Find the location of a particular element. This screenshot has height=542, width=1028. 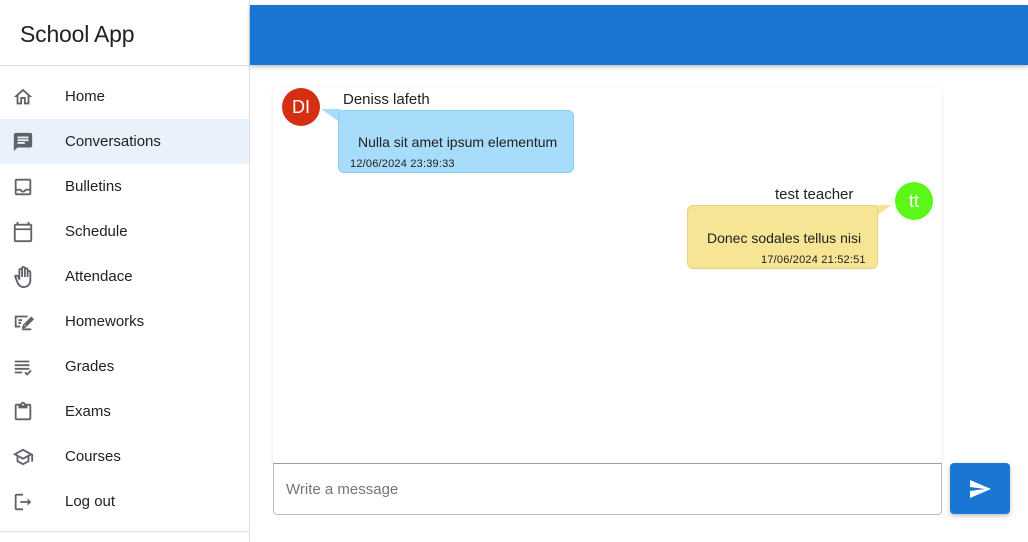

avatar: tt is located at coordinates (914, 201).